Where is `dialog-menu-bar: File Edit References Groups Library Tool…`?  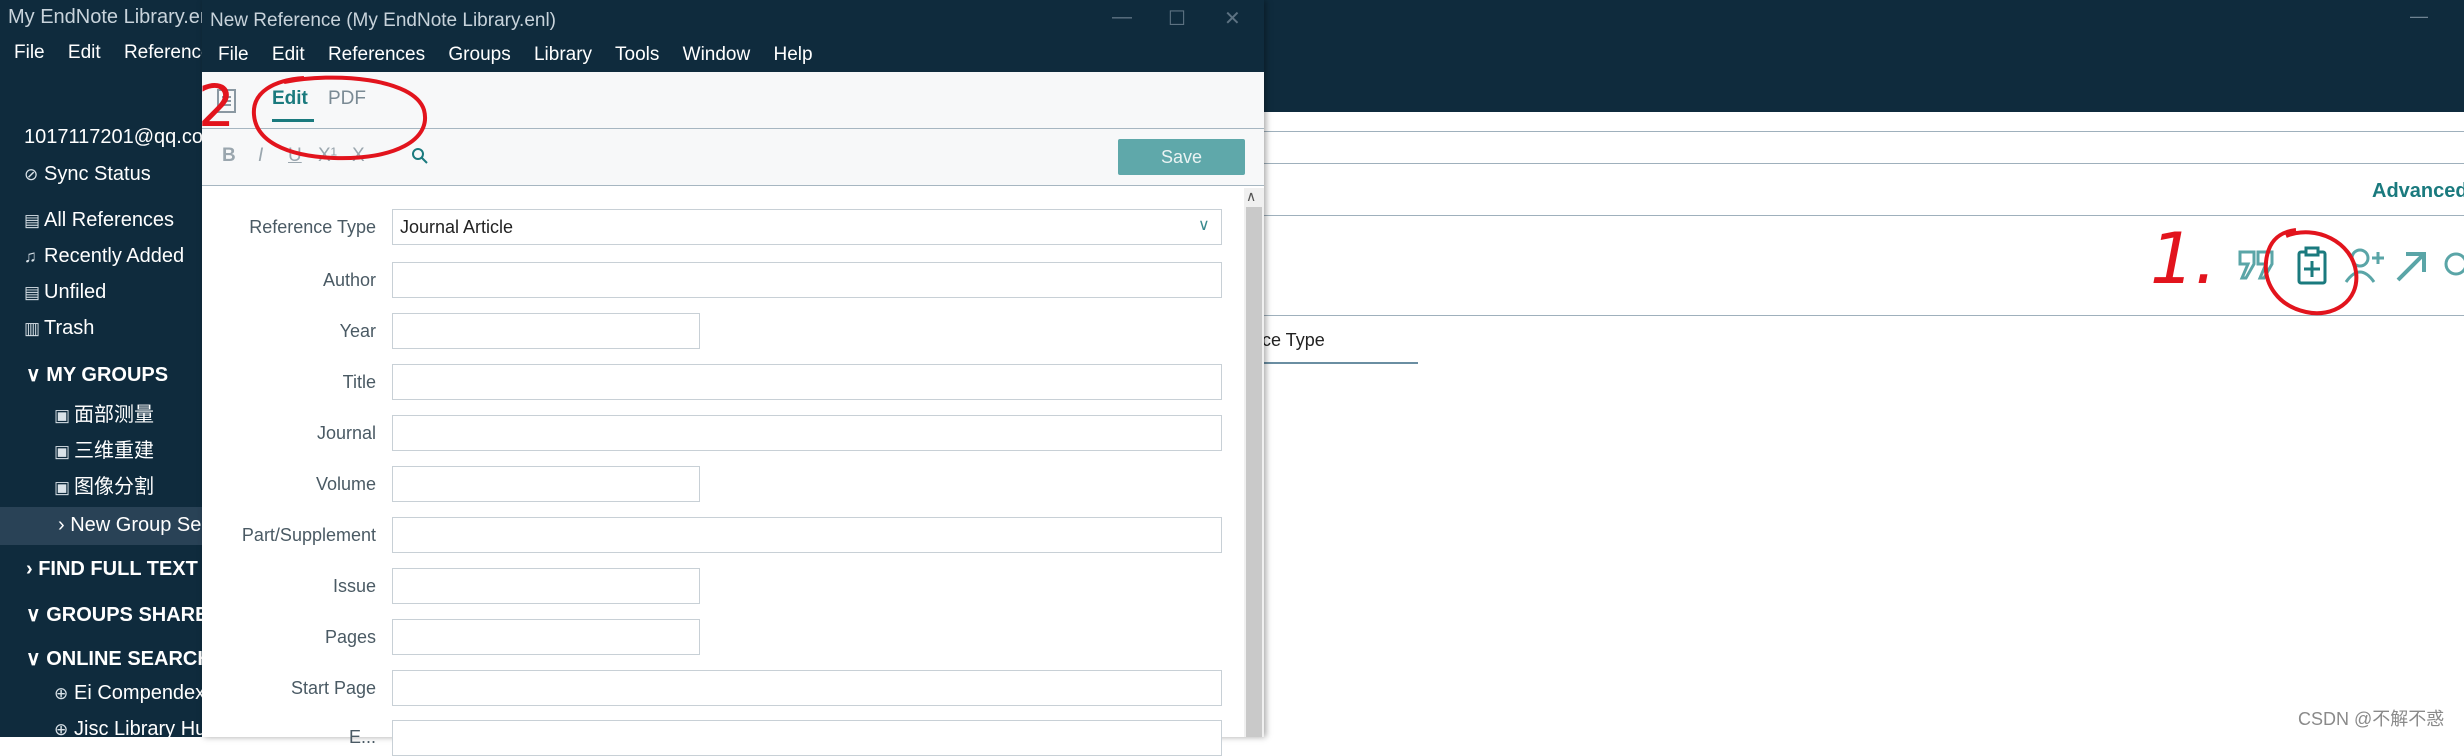
dialog-menu-bar: File Edit References Groups Library Tool… is located at coordinates (524, 55).